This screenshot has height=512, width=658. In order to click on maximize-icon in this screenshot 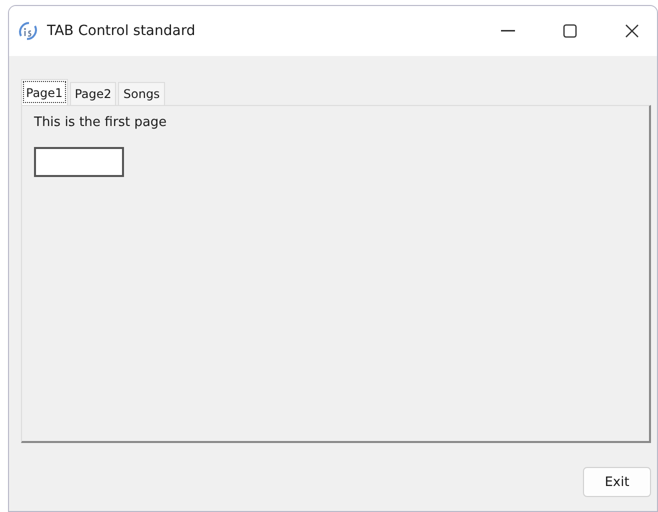, I will do `click(570, 31)`.